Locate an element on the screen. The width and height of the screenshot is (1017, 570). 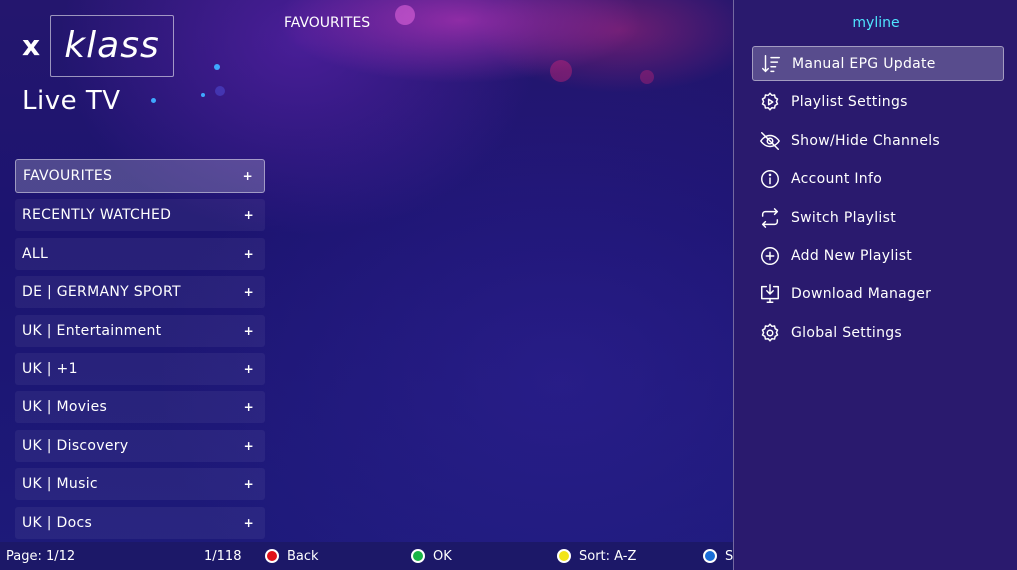
category-item-uk-plus1: UK | +1 + is located at coordinates (140, 368).